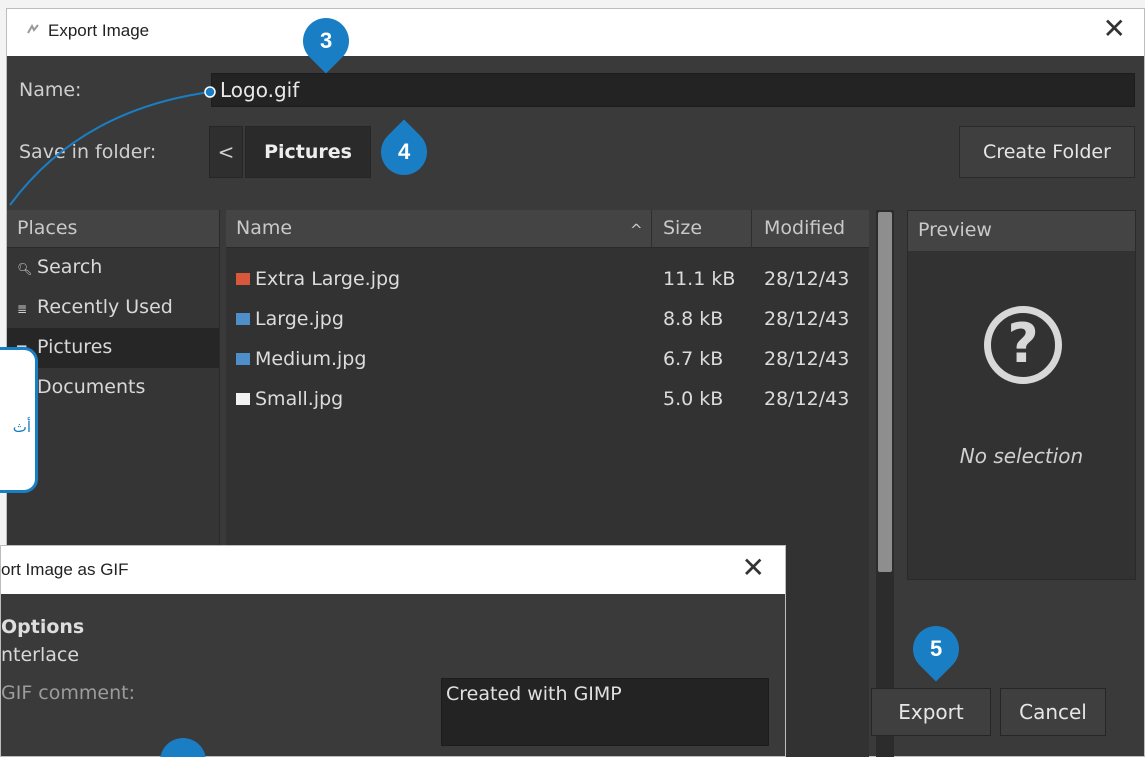 Image resolution: width=1145 pixels, height=757 pixels. I want to click on side-callout-card: أث, so click(19, 420).